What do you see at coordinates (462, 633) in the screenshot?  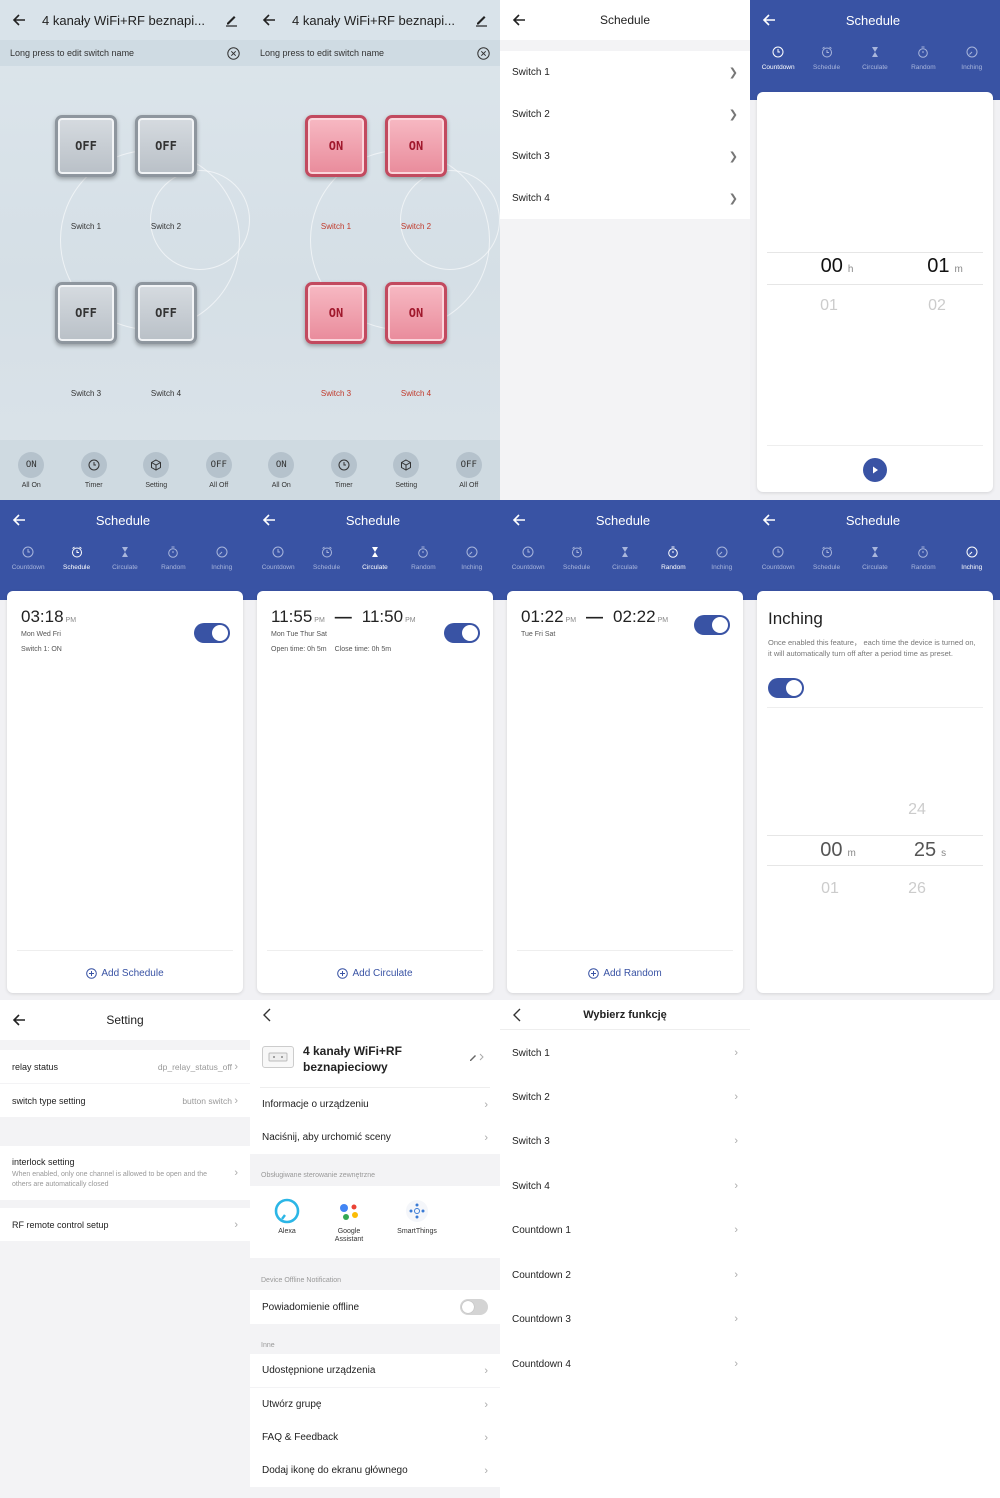 I see `circulate-toggle` at bounding box center [462, 633].